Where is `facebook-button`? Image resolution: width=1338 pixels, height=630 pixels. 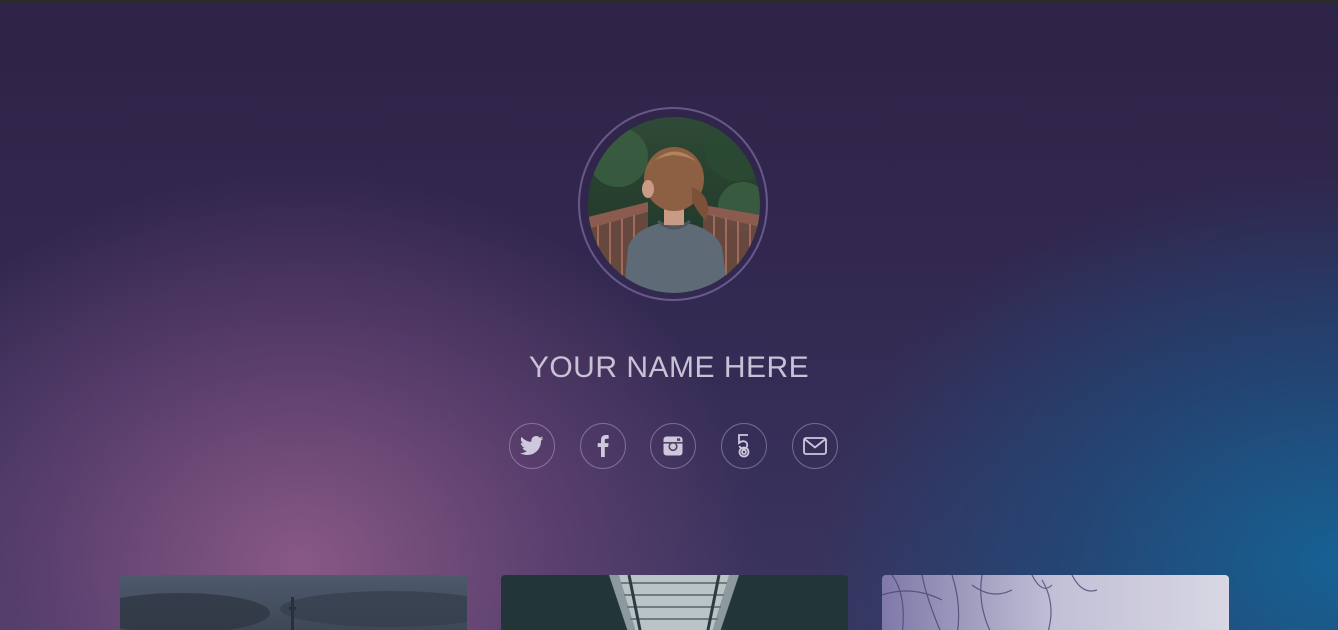 facebook-button is located at coordinates (603, 446).